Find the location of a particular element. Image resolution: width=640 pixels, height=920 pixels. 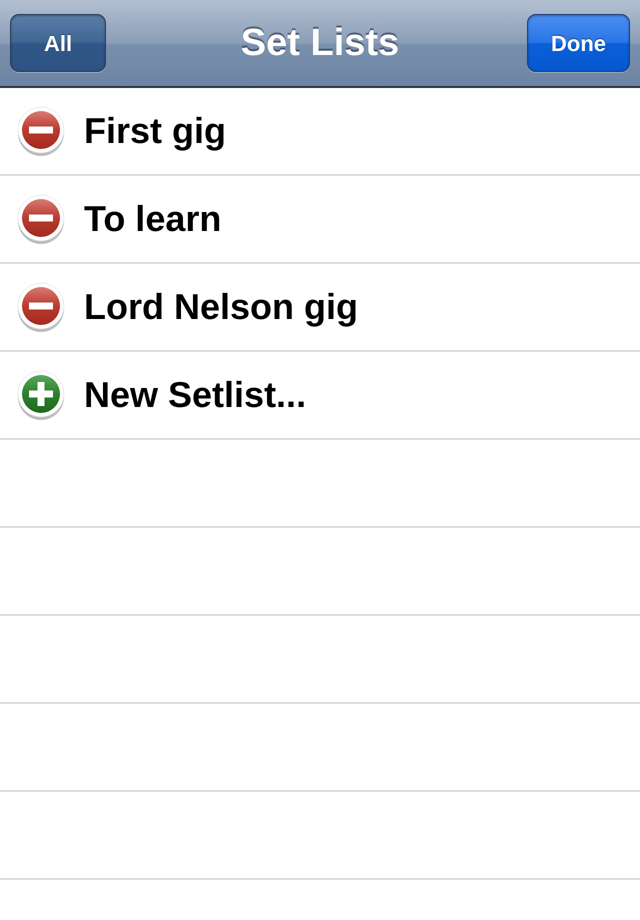

all-button: All is located at coordinates (58, 43).